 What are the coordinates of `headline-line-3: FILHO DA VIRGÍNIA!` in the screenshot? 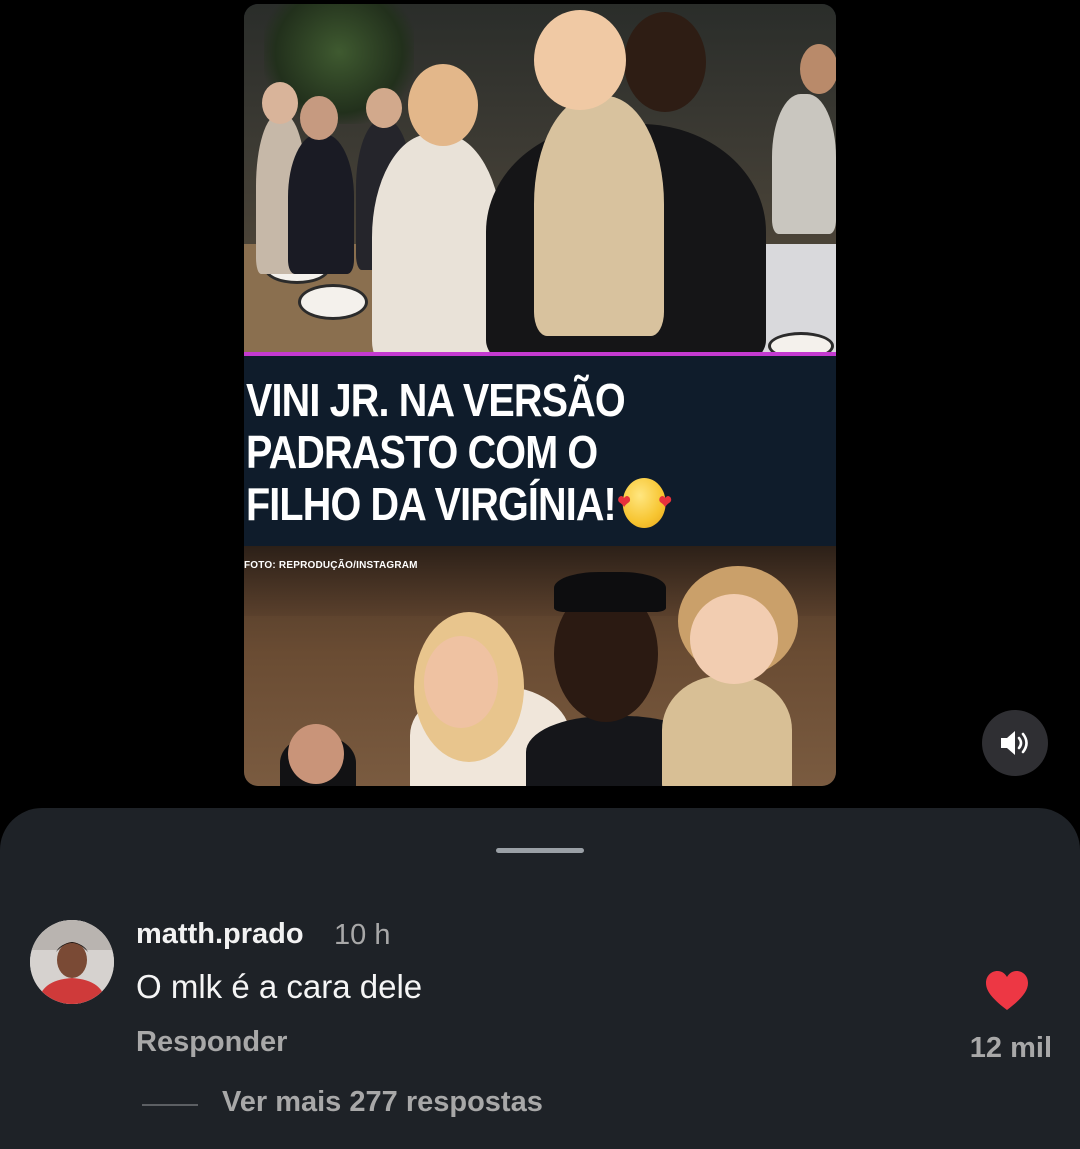 It's located at (431, 504).